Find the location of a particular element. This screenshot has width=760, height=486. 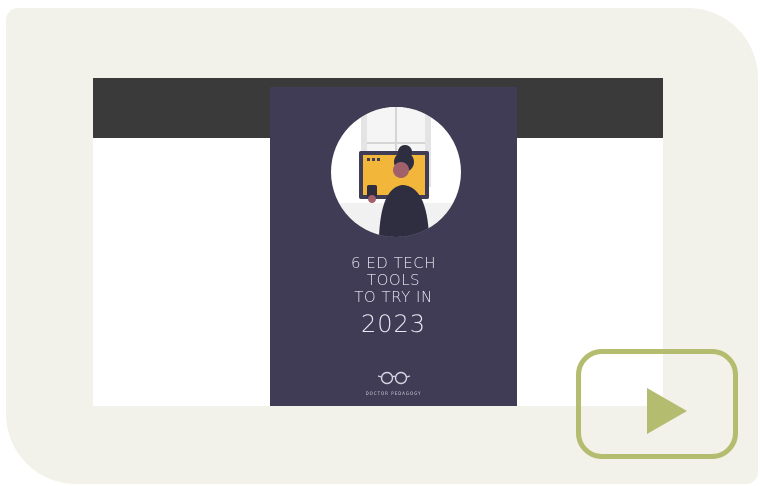

play-button is located at coordinates (657, 404).